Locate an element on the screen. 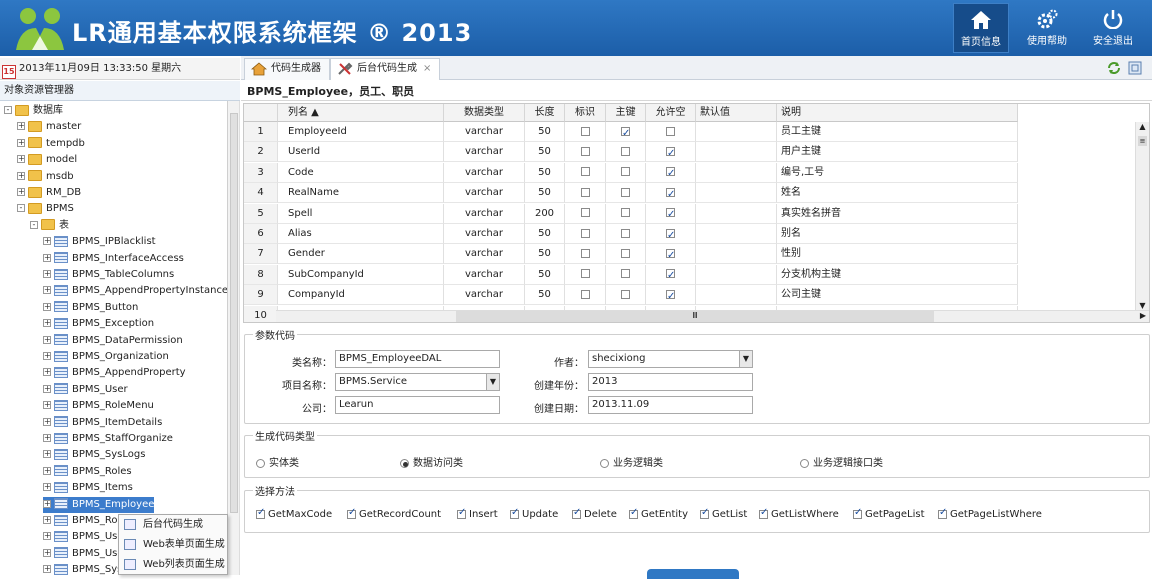 The image size is (1152, 579). radio-bll: 业务逻辑类 is located at coordinates (631, 461).